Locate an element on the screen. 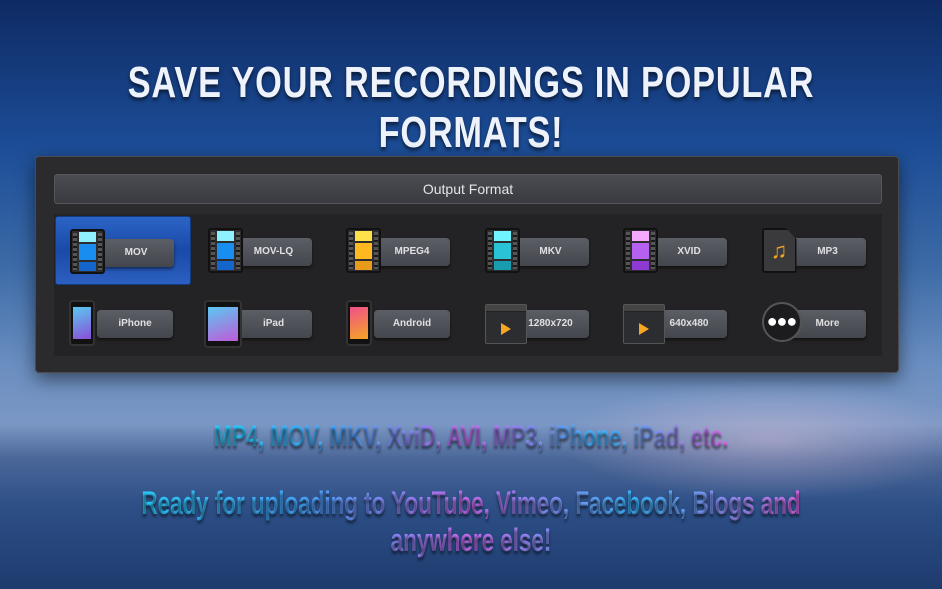 The height and width of the screenshot is (589, 942). format-button-label: MOV is located at coordinates (136, 253).